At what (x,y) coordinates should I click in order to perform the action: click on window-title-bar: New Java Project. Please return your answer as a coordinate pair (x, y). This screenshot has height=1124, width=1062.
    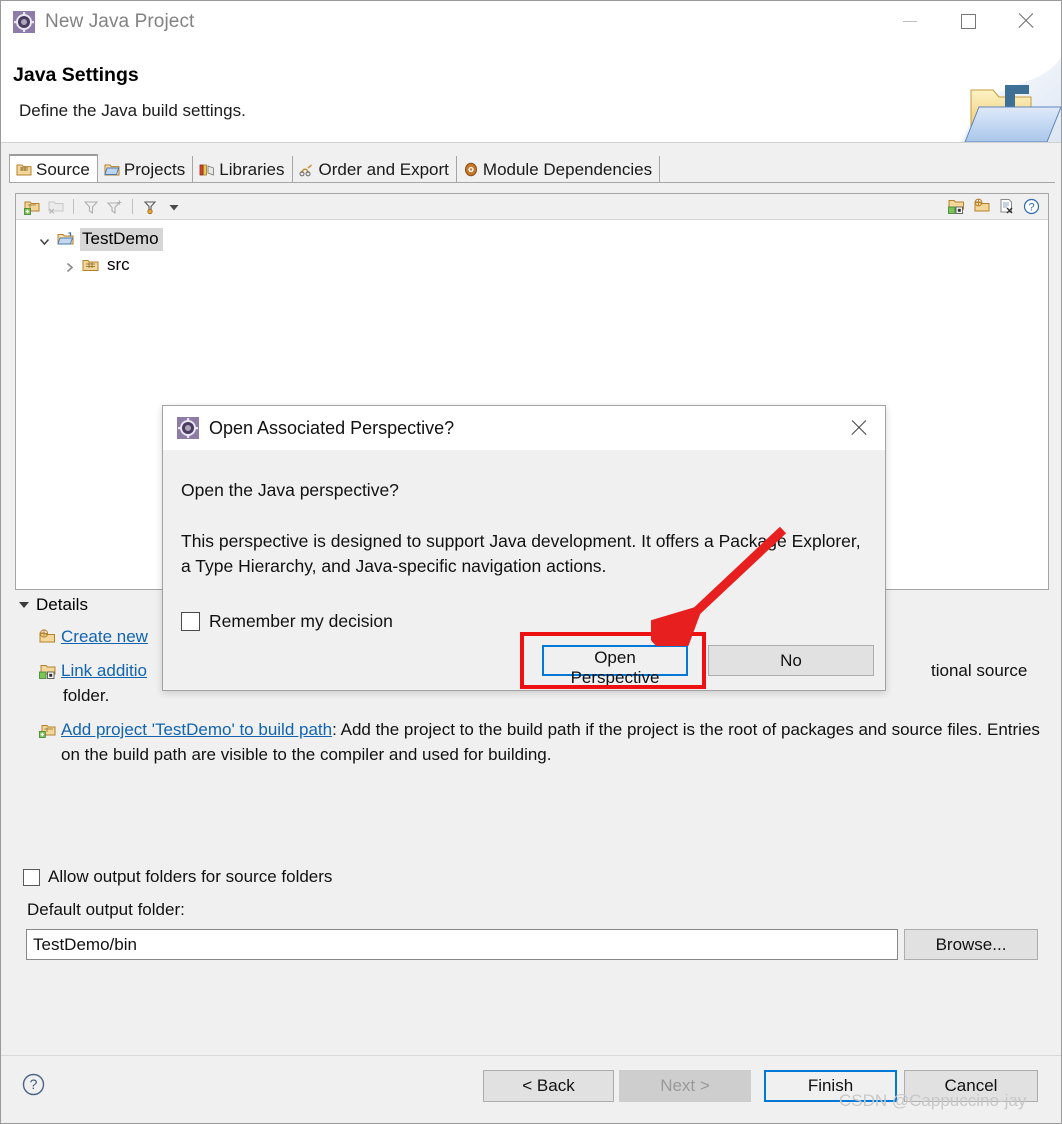
    Looking at the image, I should click on (531, 23).